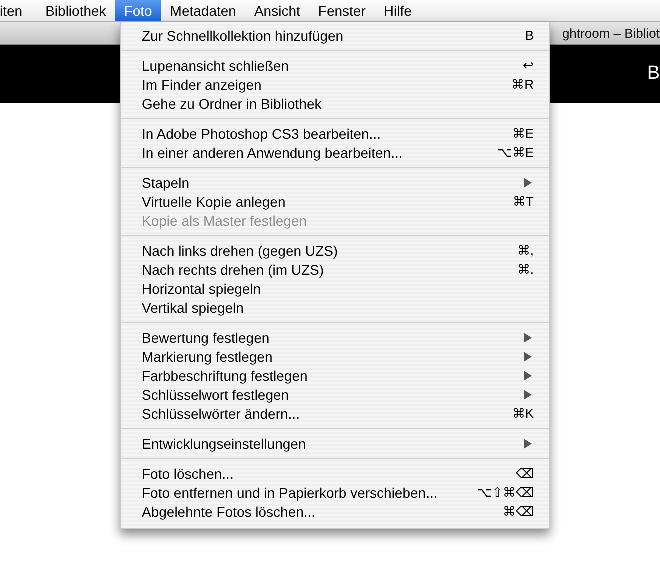  I want to click on menu-bar-item: Foto, so click(138, 10).